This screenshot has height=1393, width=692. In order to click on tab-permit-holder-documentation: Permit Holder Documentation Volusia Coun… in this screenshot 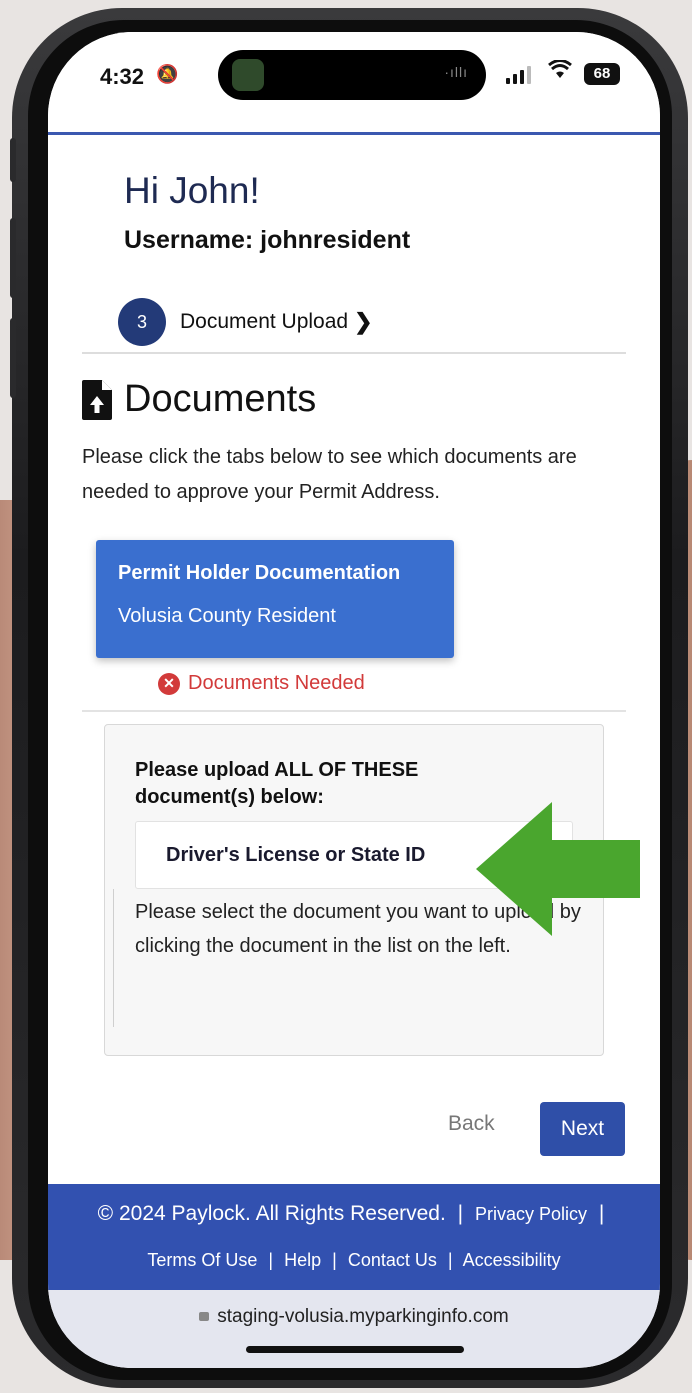, I will do `click(275, 599)`.